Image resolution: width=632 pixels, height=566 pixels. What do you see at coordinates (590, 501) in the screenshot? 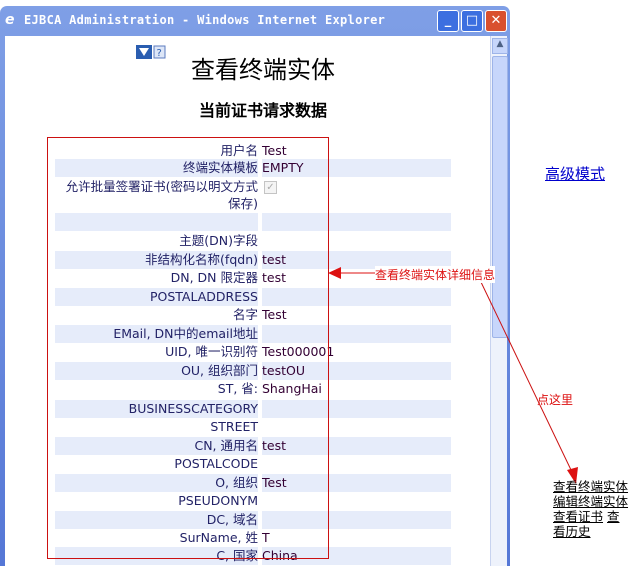
I see `edit-end-entity-link: 编辑终端实体` at bounding box center [590, 501].